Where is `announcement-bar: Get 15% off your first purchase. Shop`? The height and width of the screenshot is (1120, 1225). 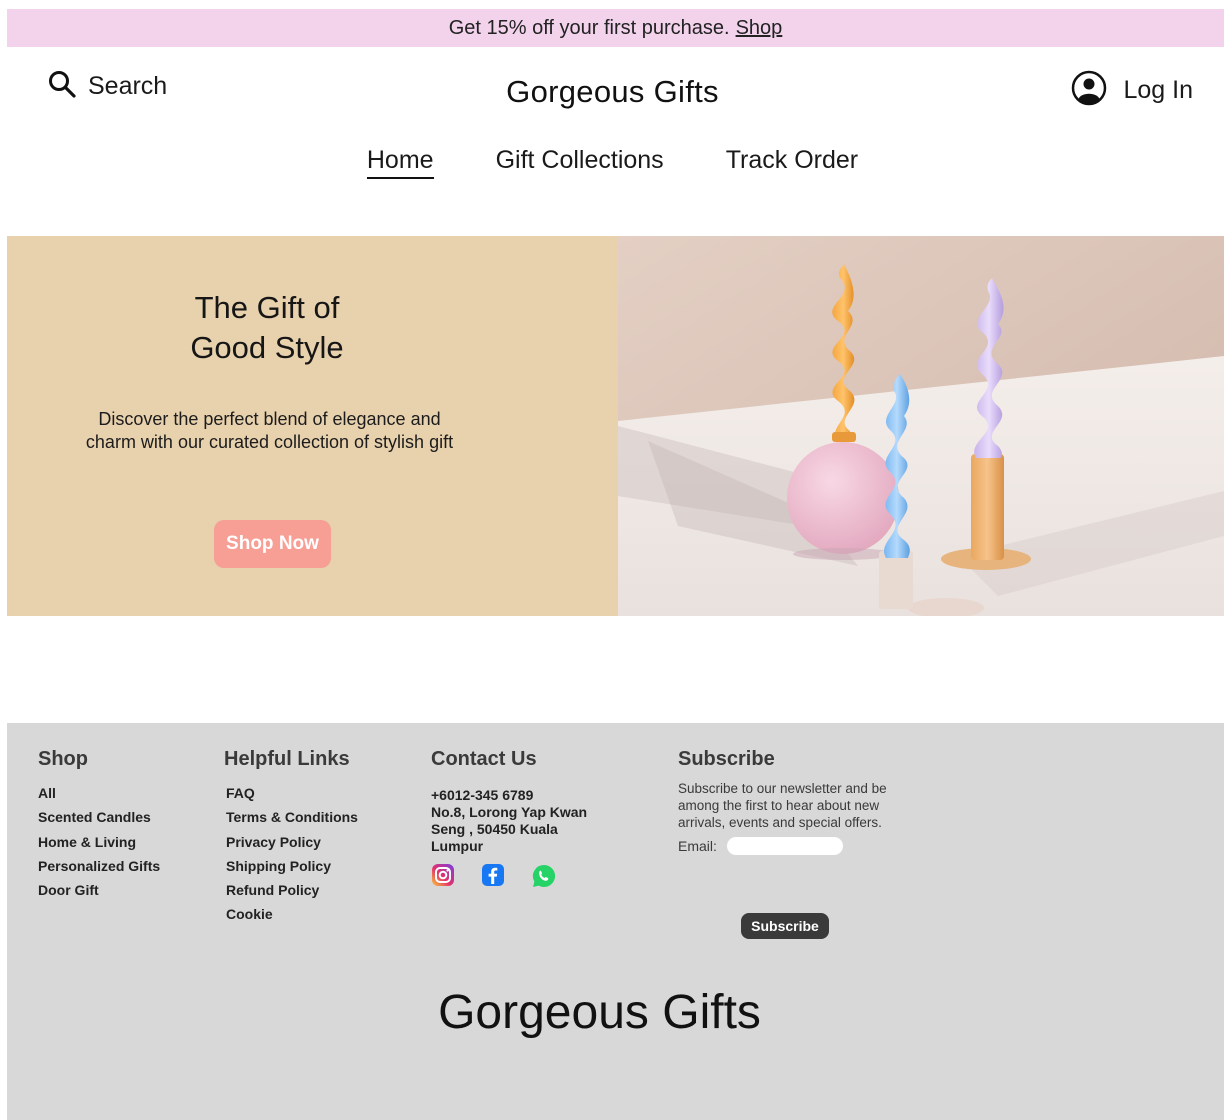 announcement-bar: Get 15% off your first purchase. Shop is located at coordinates (615, 28).